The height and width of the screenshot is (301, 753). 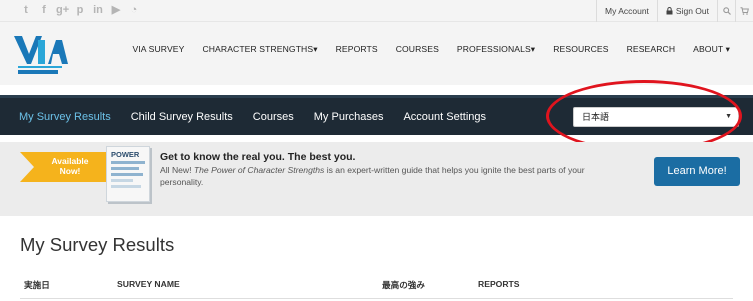 What do you see at coordinates (357, 49) in the screenshot?
I see `nav-reports: REPORTS` at bounding box center [357, 49].